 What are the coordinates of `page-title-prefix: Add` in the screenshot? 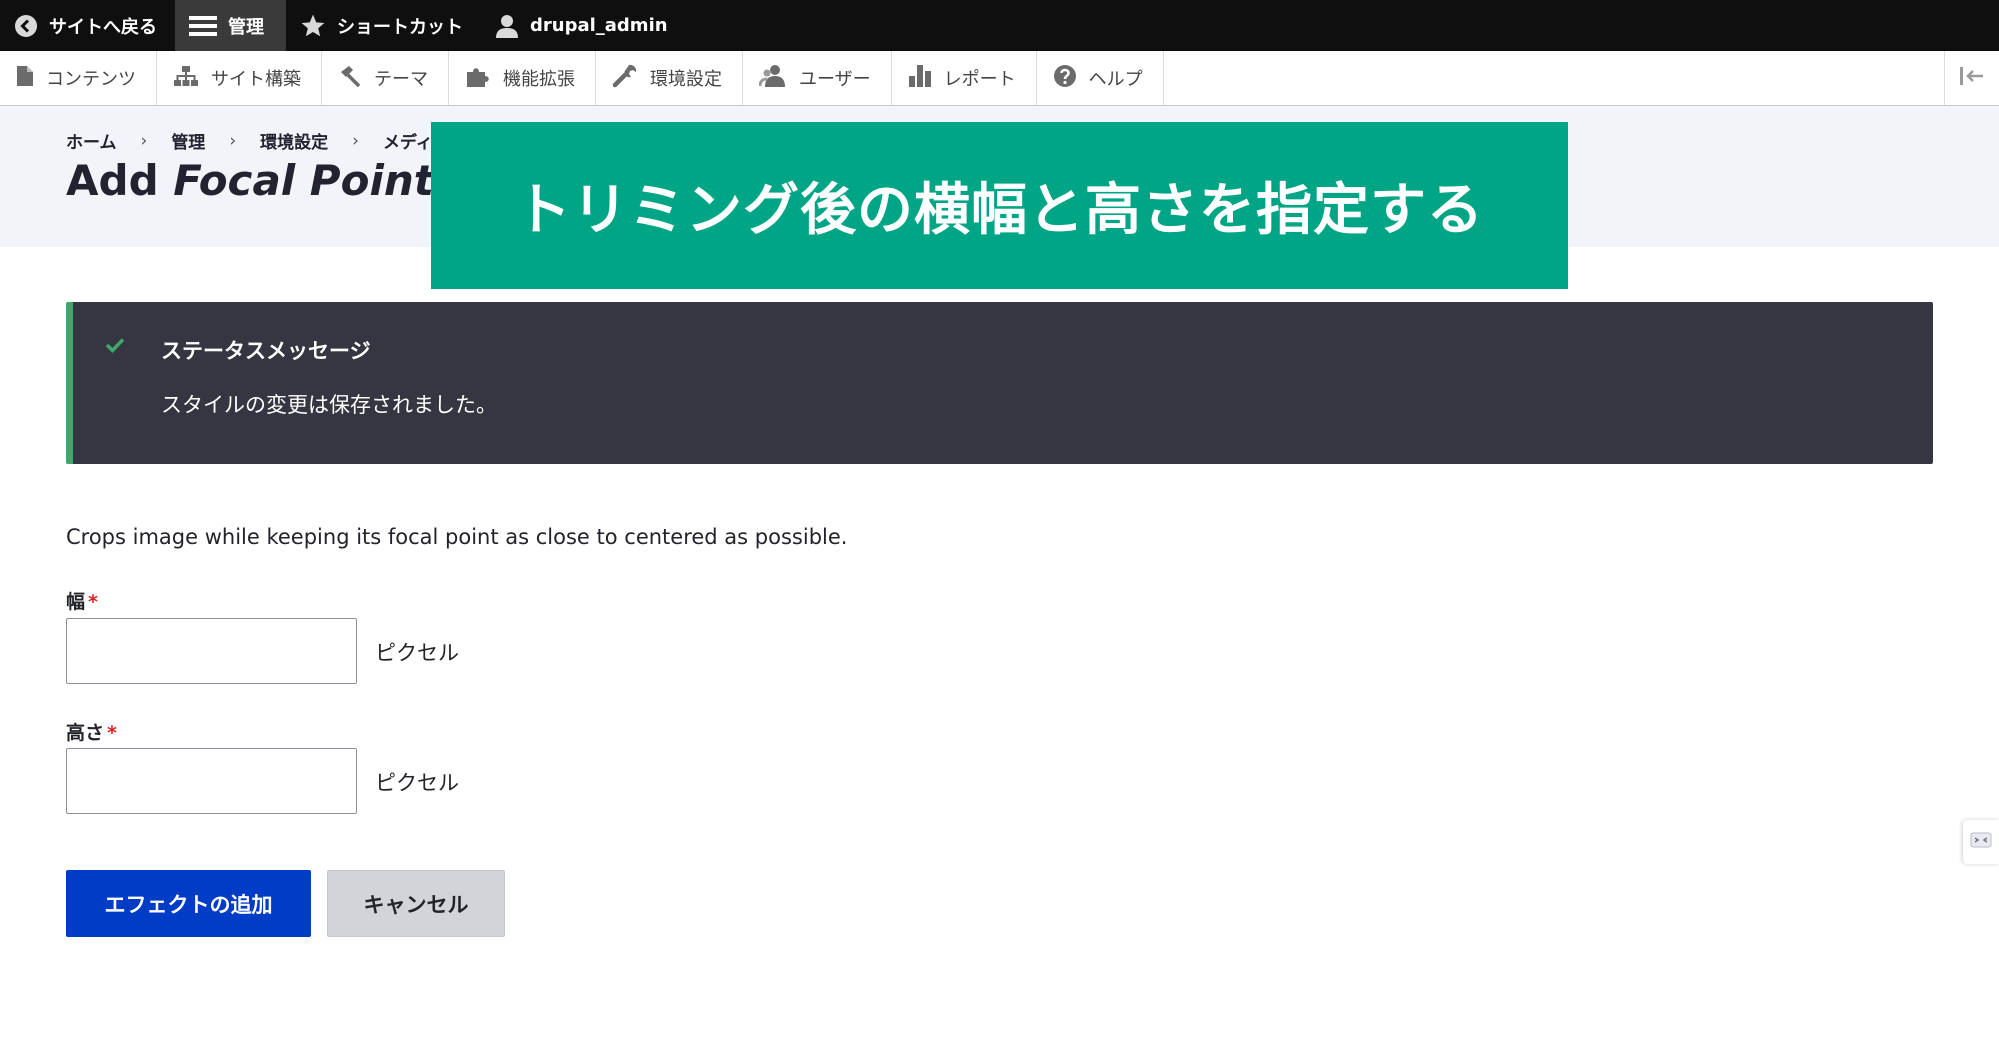 It's located at (120, 180).